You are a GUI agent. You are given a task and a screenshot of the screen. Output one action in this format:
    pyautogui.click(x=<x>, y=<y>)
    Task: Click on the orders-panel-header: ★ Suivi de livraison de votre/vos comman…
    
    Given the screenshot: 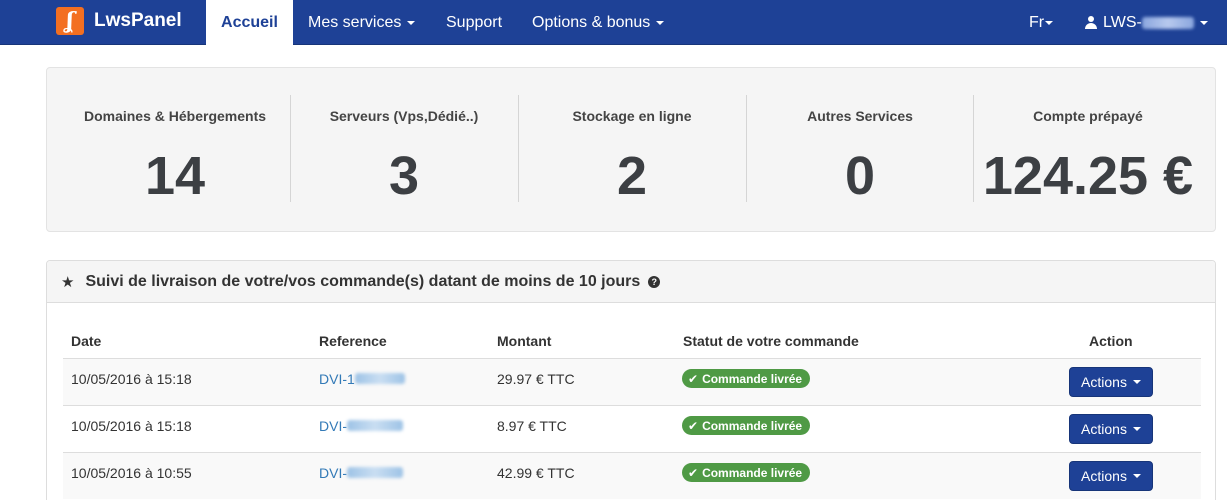 What is the action you would take?
    pyautogui.click(x=631, y=282)
    